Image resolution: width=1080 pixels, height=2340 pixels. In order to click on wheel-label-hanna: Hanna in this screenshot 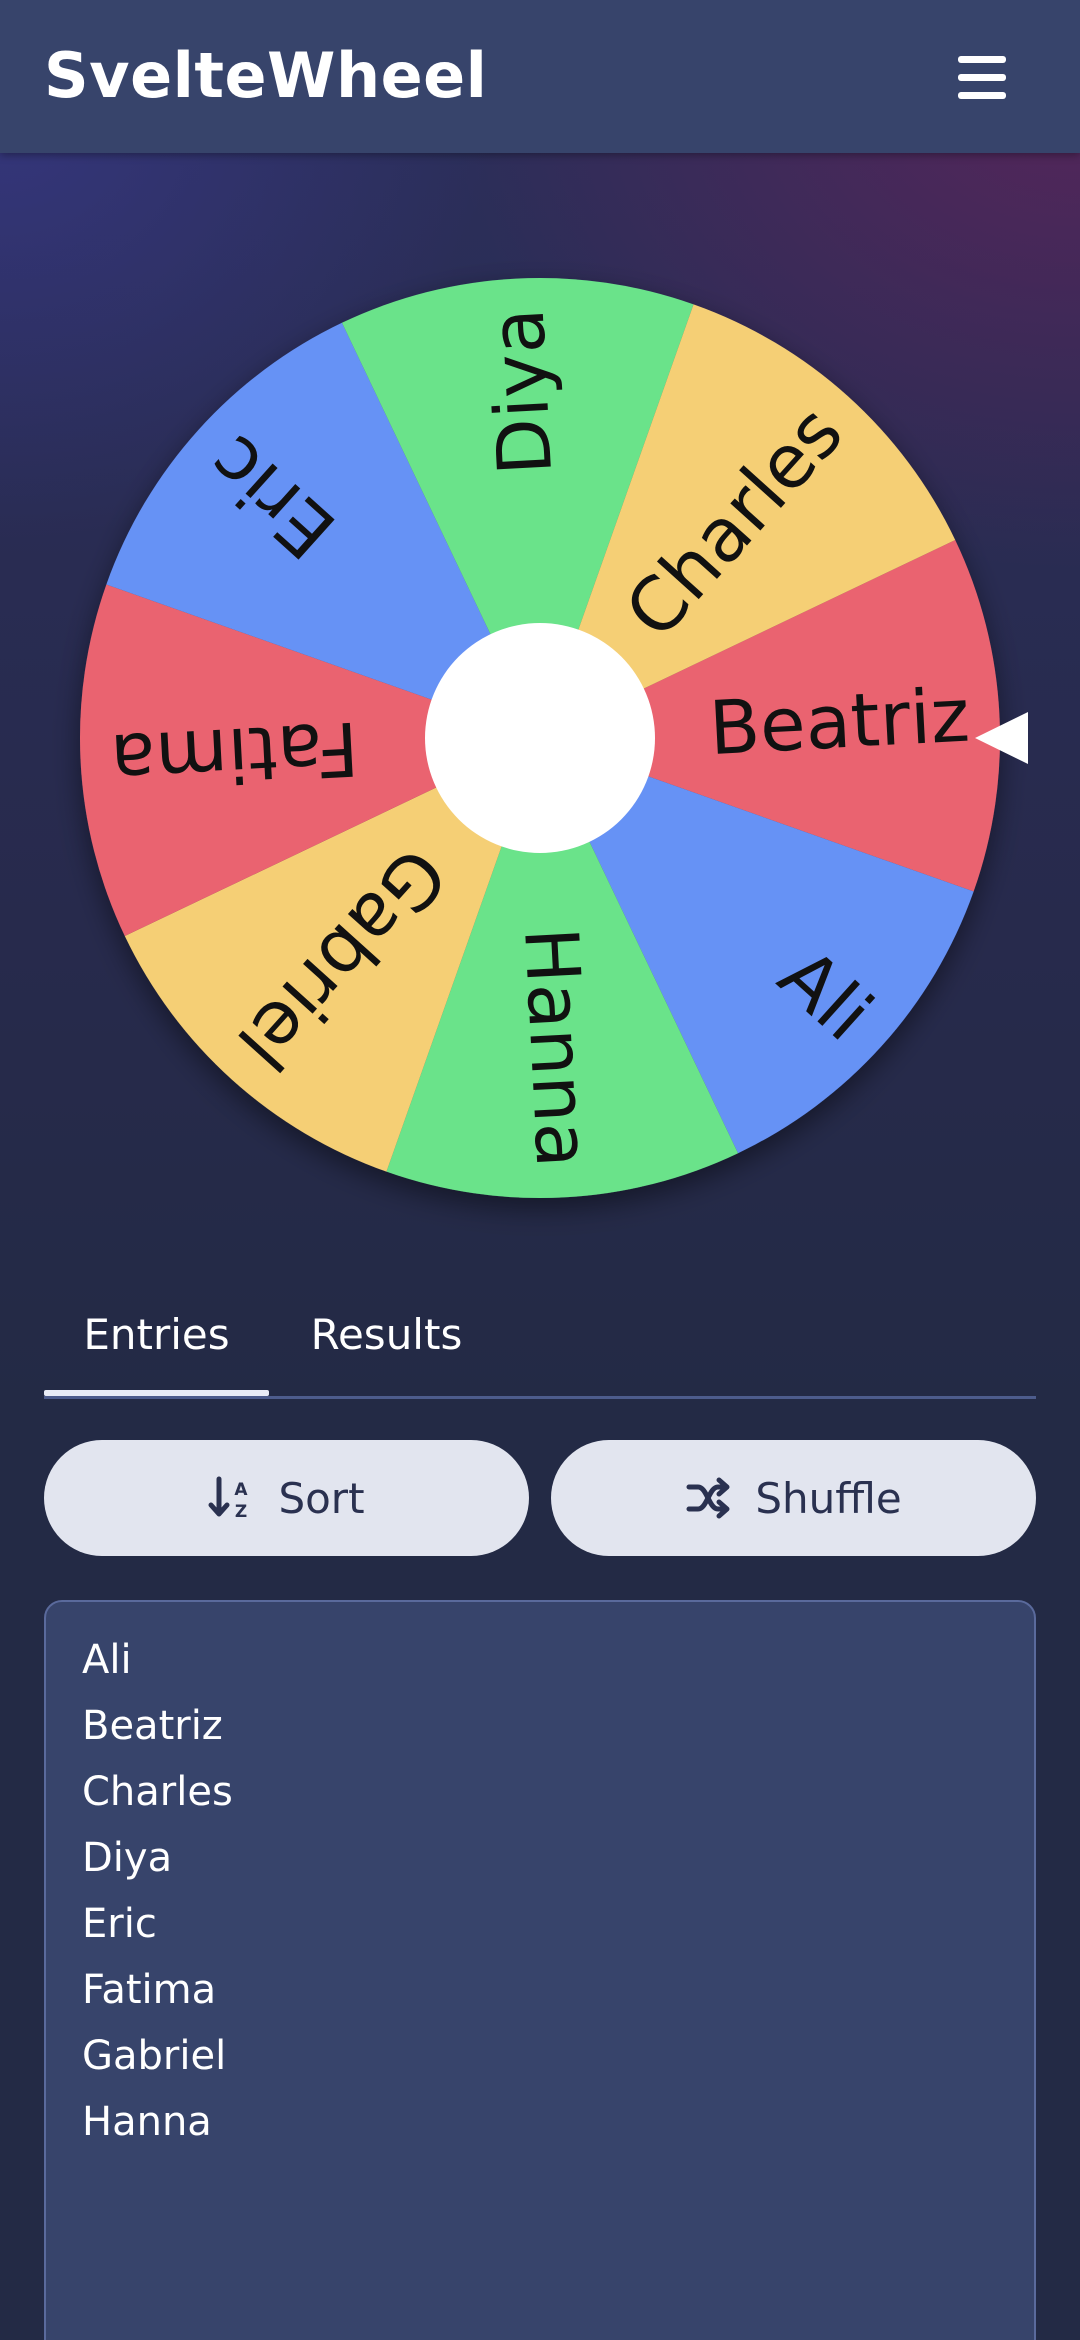, I will do `click(556, 1047)`.